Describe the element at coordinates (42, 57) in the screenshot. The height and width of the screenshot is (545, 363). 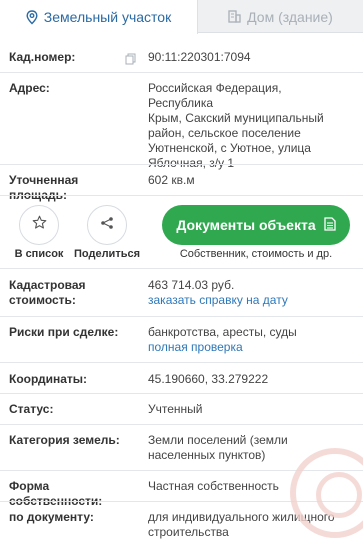
I see `cadnum-label: Кад.номер:` at that location.